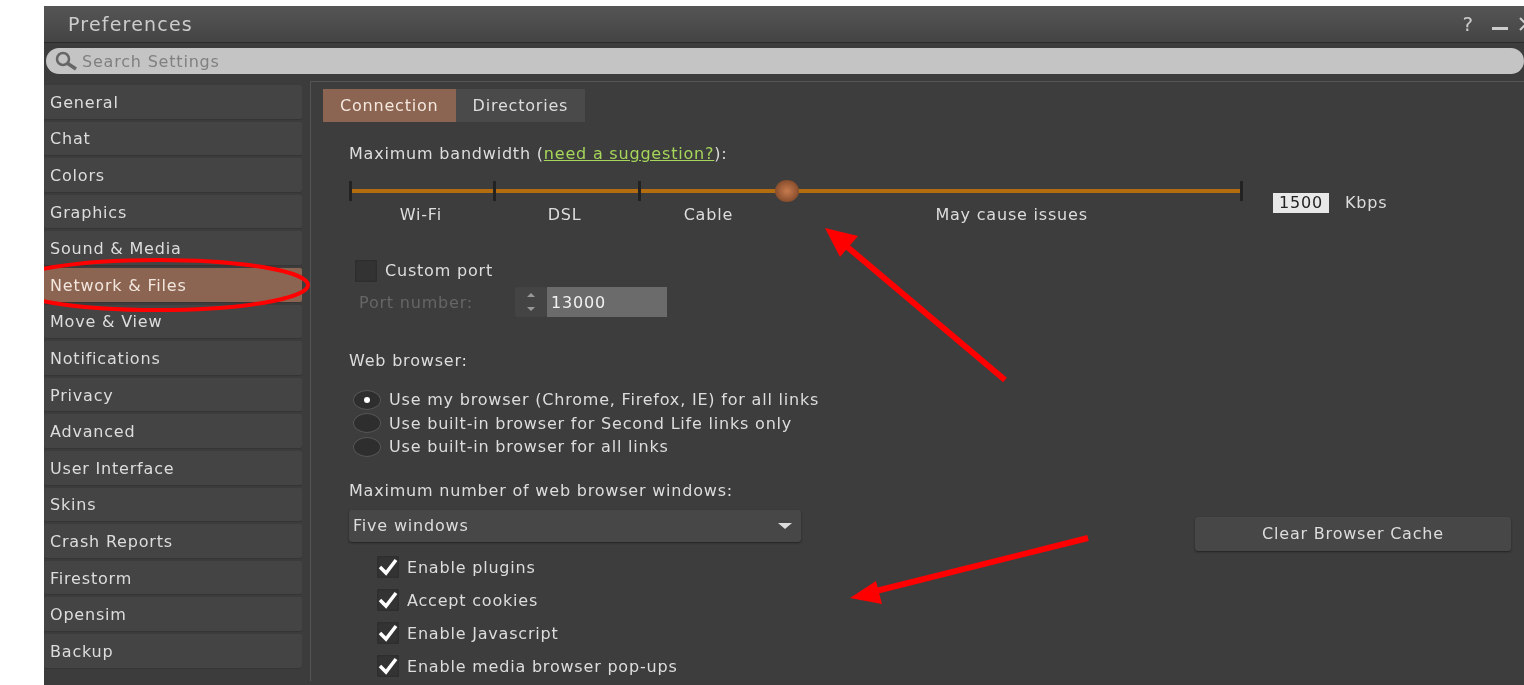  What do you see at coordinates (542, 666) in the screenshot?
I see `checkbox-label: Enable media browser pop-ups` at bounding box center [542, 666].